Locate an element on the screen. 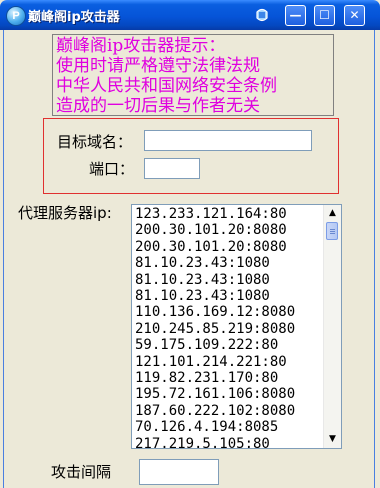 The width and height of the screenshot is (380, 488). proxy-list-item: 121.101.214.221:80 is located at coordinates (228, 362).